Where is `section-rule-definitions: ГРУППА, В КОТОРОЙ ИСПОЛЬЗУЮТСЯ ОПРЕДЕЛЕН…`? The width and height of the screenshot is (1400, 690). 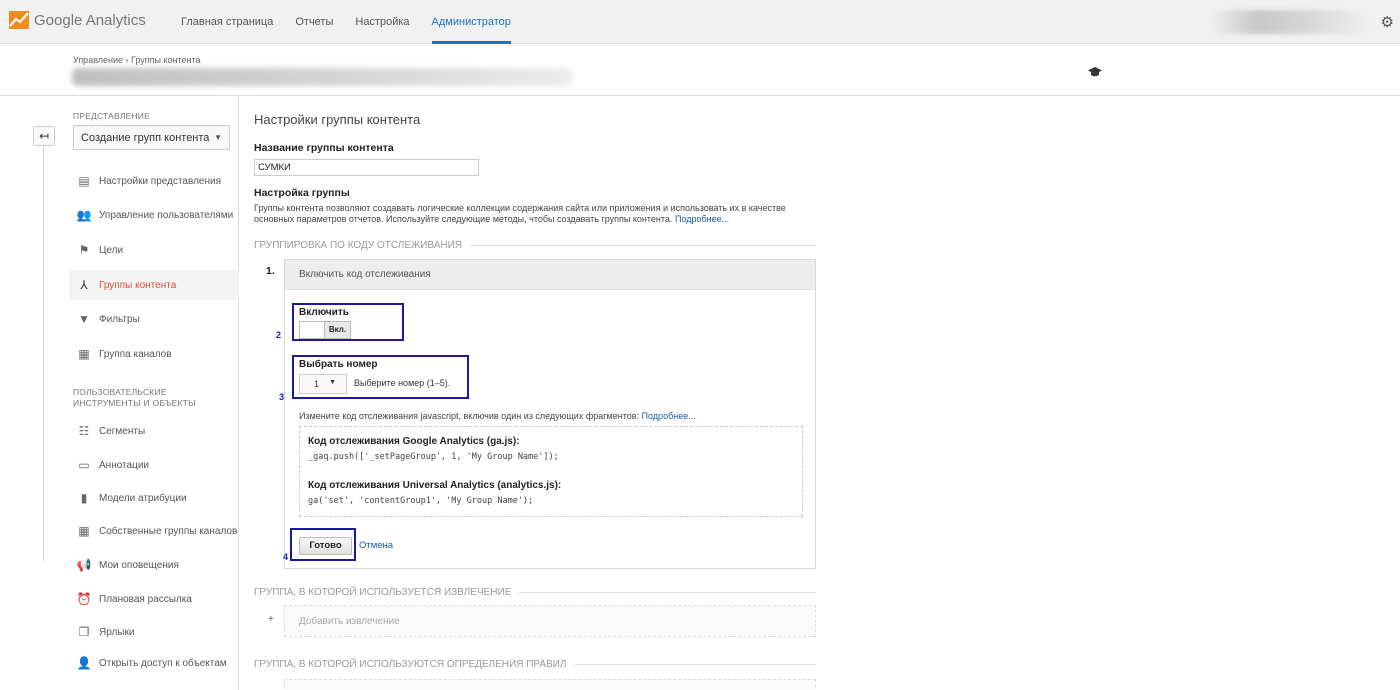 section-rule-definitions: ГРУППА, В КОТОРОЙ ИСПОЛЬЗУЮТСЯ ОПРЕДЕЛЕН… is located at coordinates (535, 664).